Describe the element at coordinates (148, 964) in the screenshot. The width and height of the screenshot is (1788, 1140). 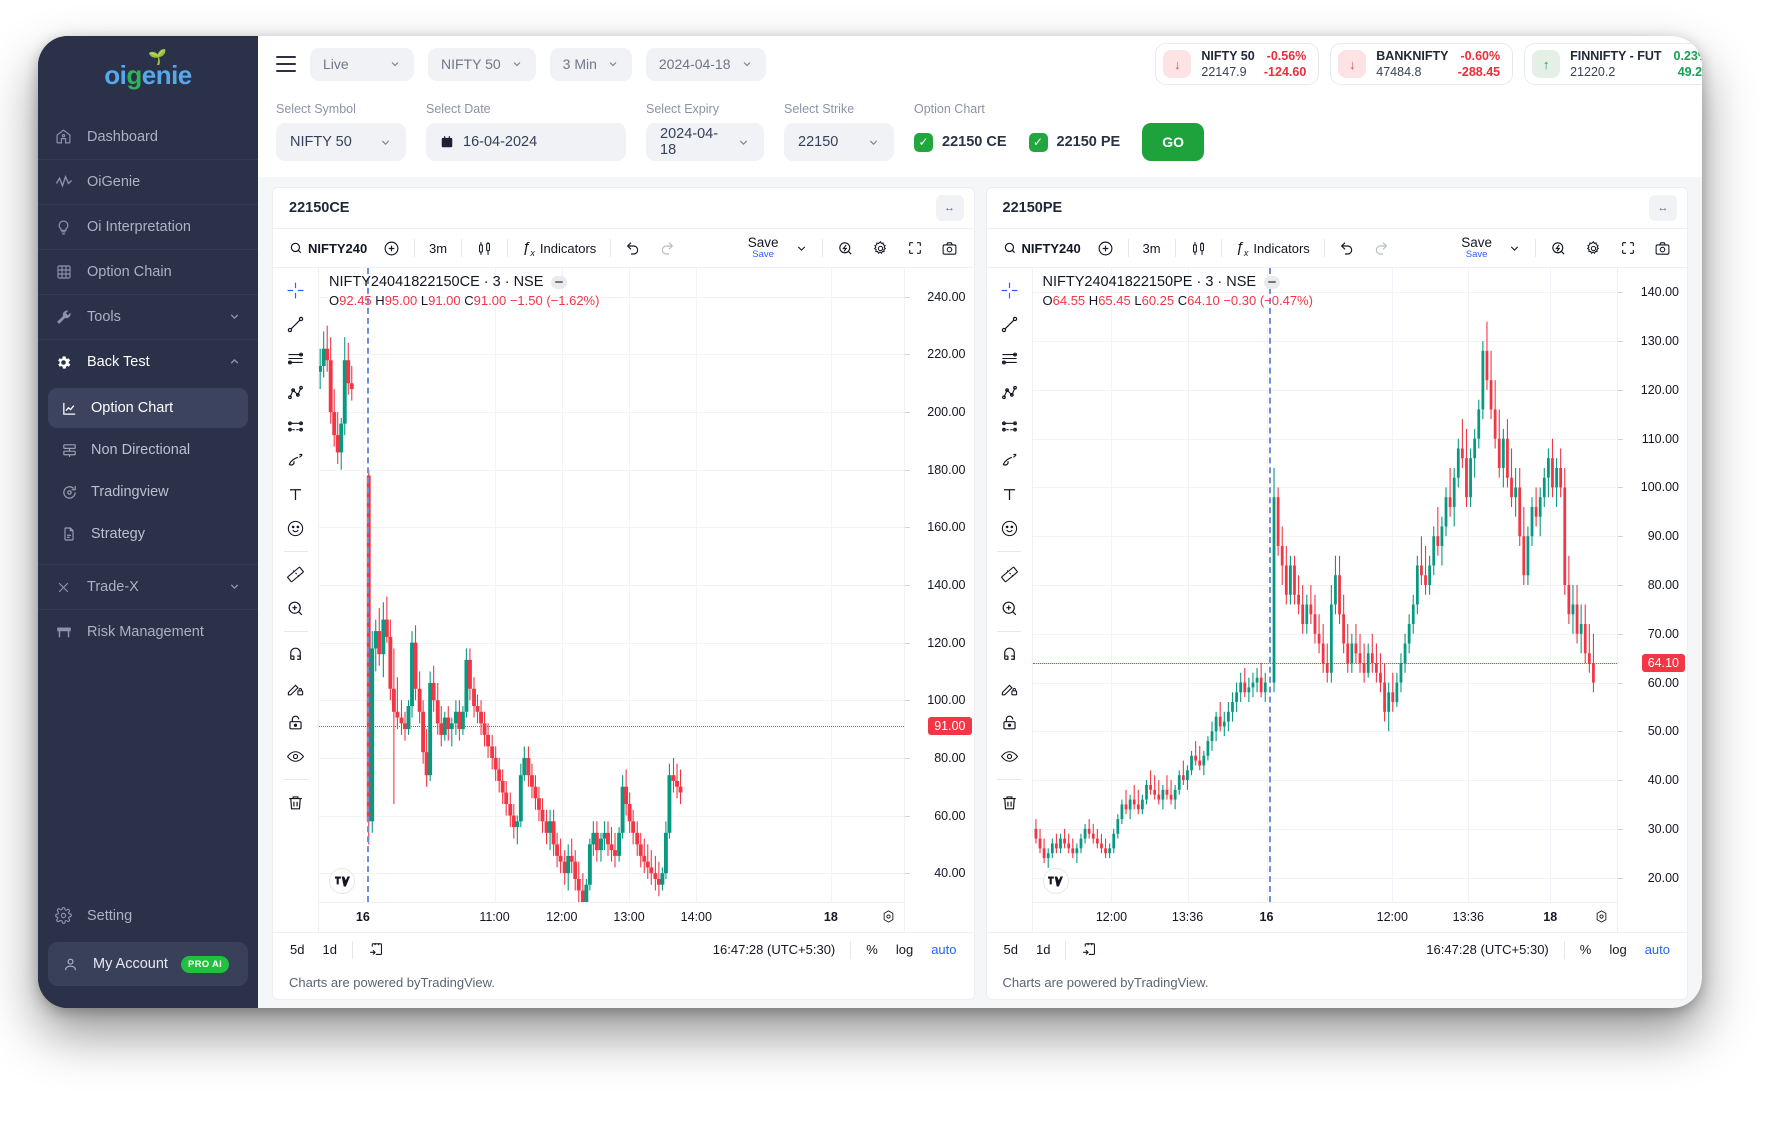
I see `sidebar-item-my-account: My Account PRO Ai` at that location.